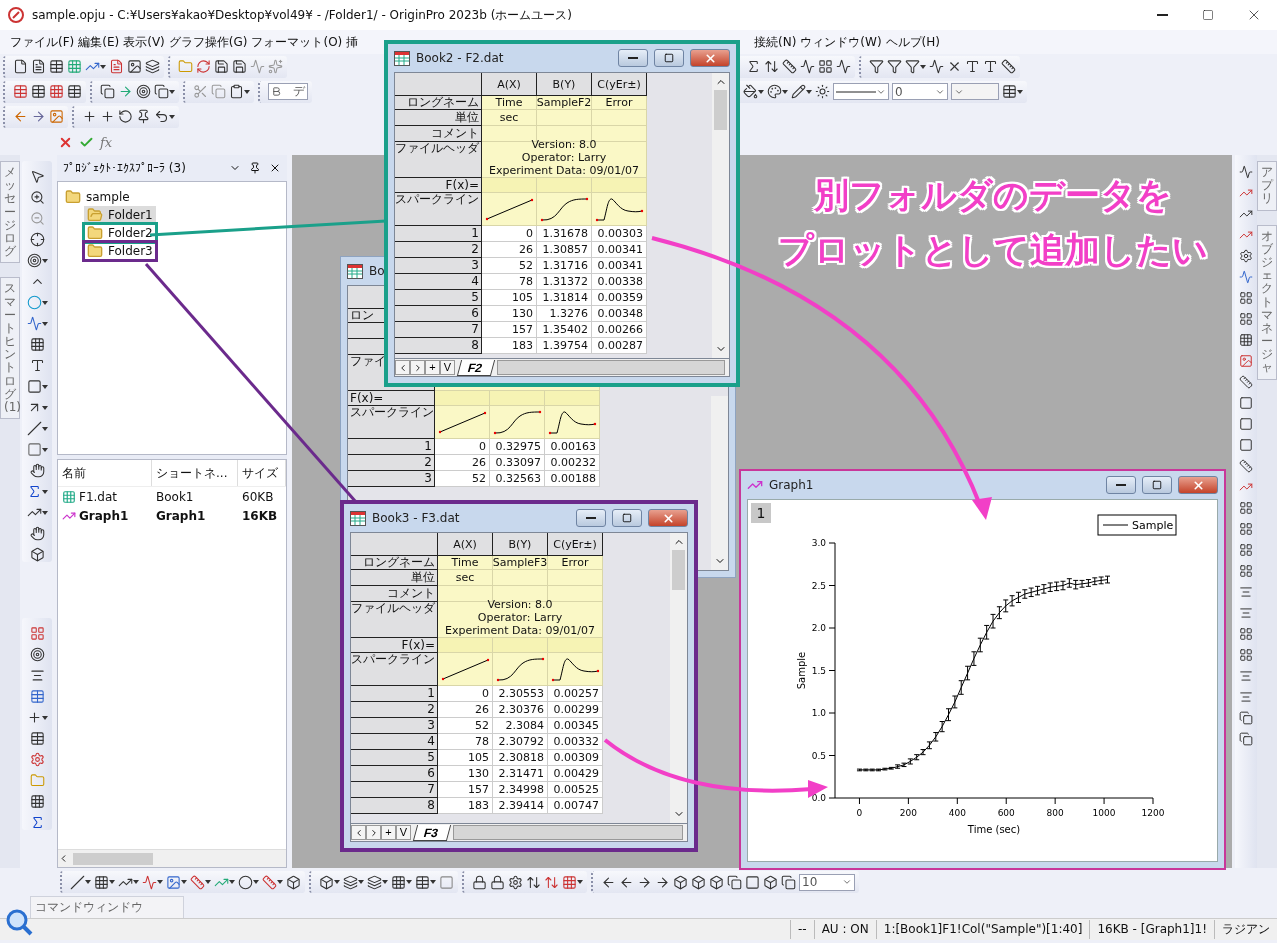  What do you see at coordinates (564, 144) in the screenshot?
I see `file-header-line: Version: 8.0` at bounding box center [564, 144].